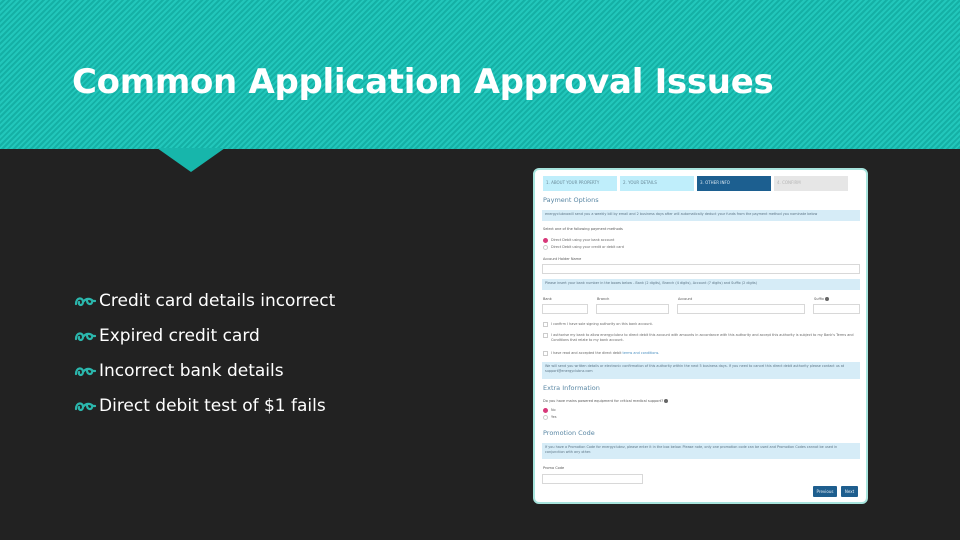  What do you see at coordinates (741, 309) in the screenshot?
I see `account-input` at bounding box center [741, 309].